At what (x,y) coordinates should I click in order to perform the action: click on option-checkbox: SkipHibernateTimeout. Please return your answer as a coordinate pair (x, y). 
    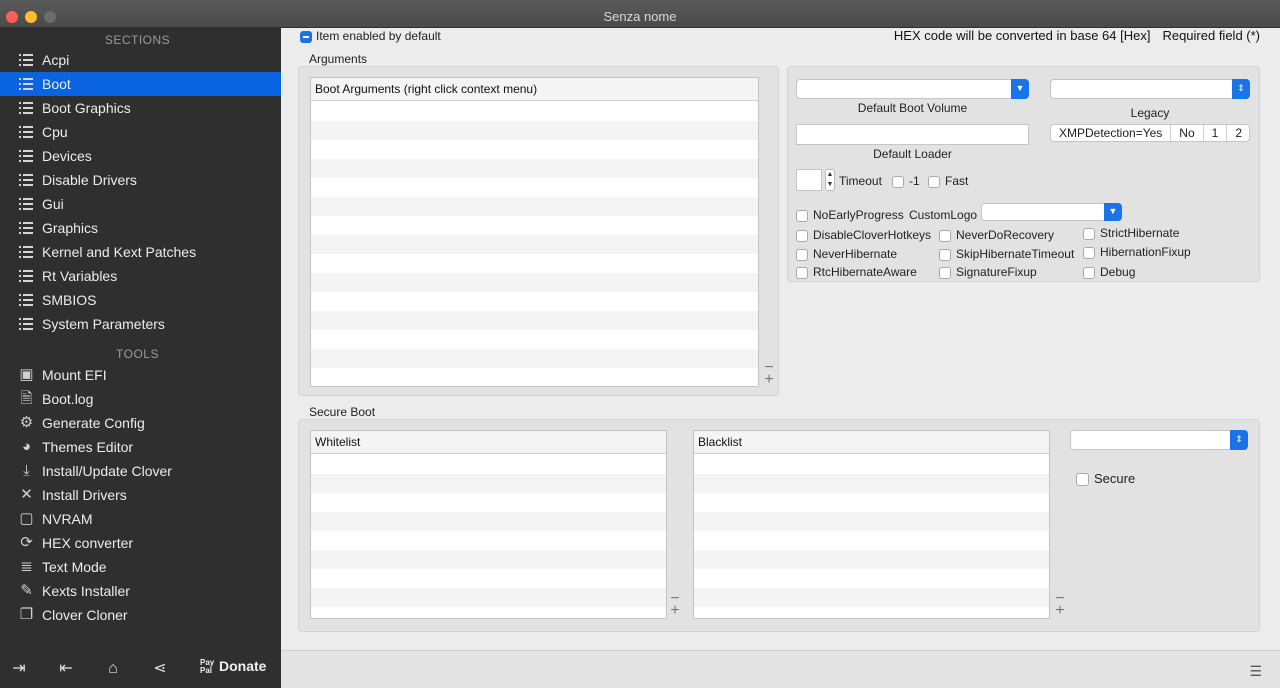
    Looking at the image, I should click on (1006, 254).